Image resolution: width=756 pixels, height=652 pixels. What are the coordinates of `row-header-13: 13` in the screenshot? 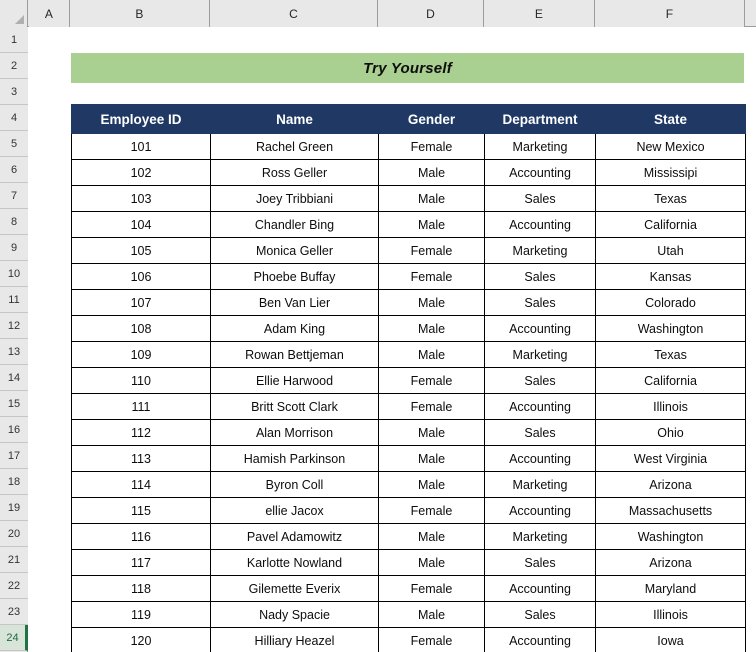 It's located at (14, 352).